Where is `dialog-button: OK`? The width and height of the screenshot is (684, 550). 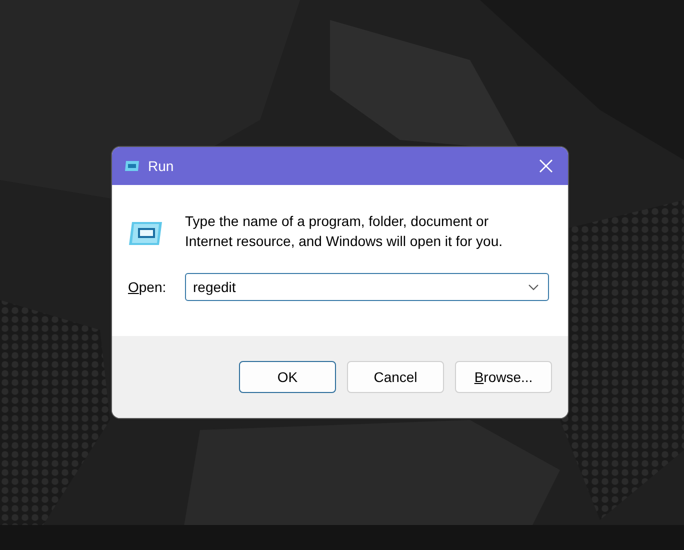
dialog-button: OK is located at coordinates (287, 377).